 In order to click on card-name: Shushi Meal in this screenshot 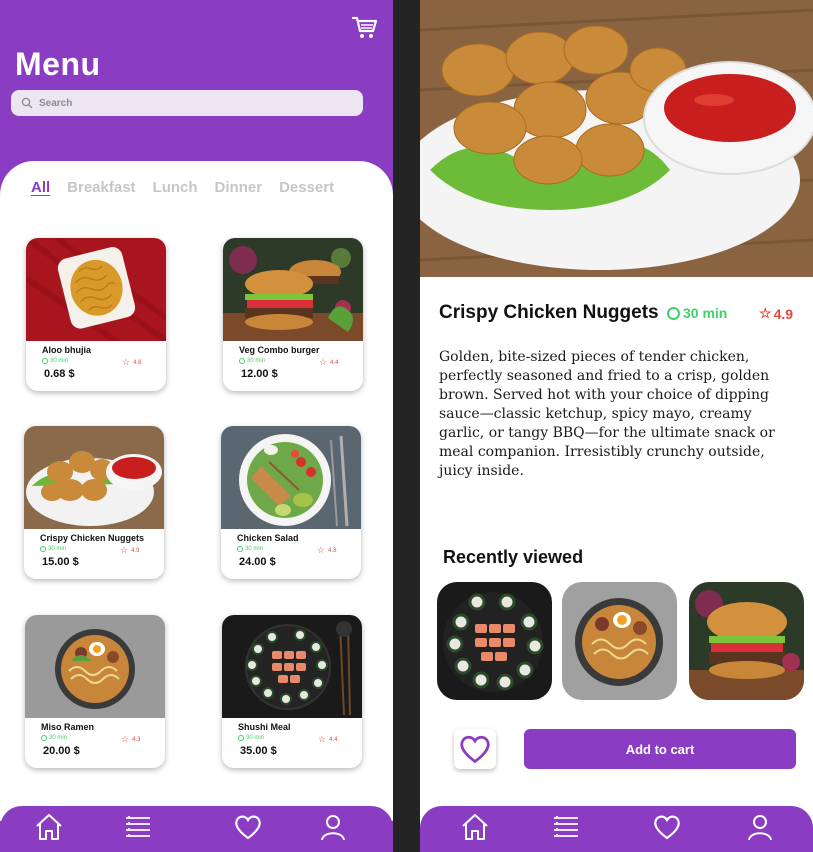, I will do `click(264, 727)`.